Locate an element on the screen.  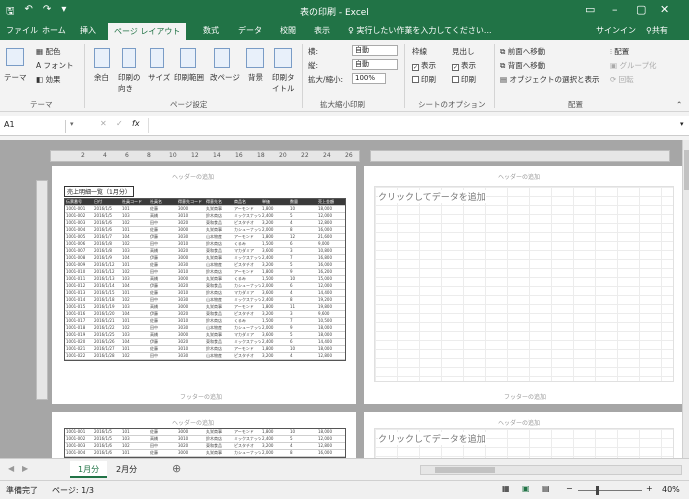
formula-input is located at coordinates (413, 125).